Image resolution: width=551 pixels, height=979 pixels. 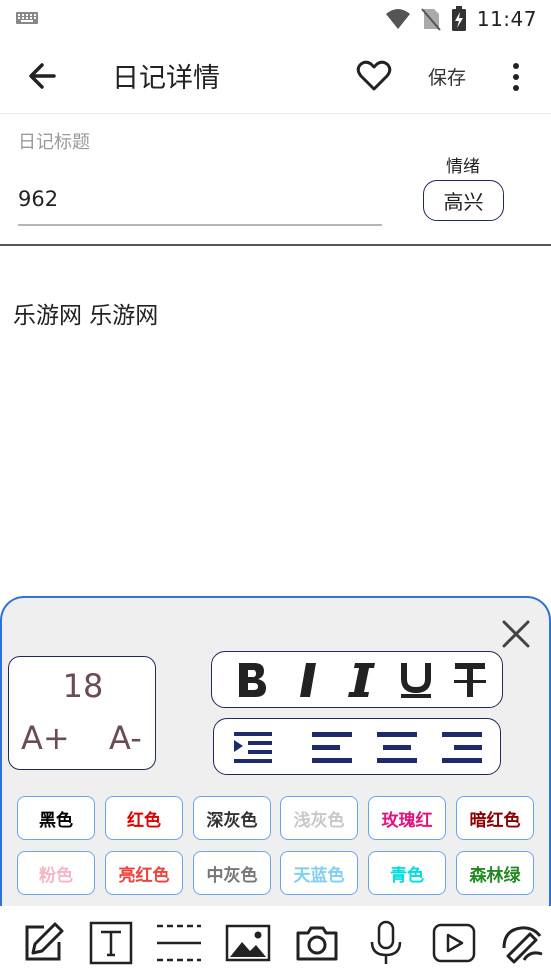 I want to click on bold-icon, so click(x=252, y=680).